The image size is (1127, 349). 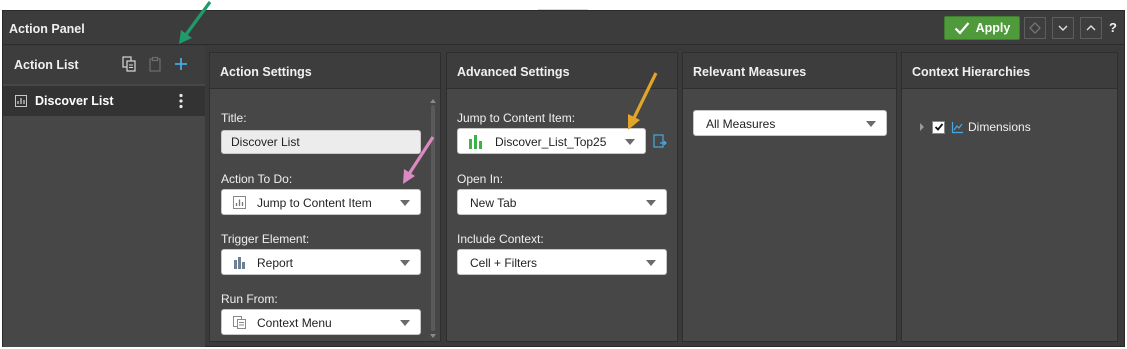 I want to click on context-hierarchies-title: Context Hierarchies, so click(x=971, y=72).